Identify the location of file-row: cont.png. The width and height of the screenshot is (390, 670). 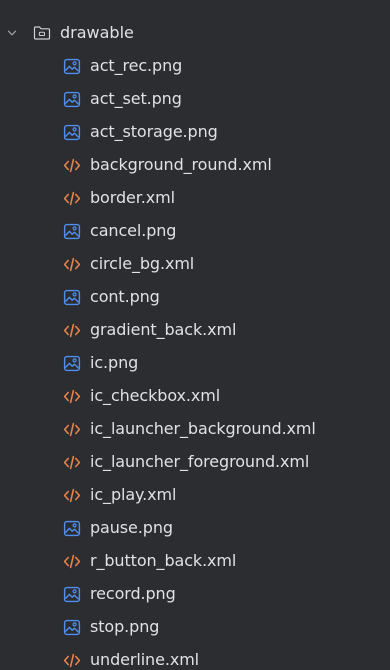
(195, 297).